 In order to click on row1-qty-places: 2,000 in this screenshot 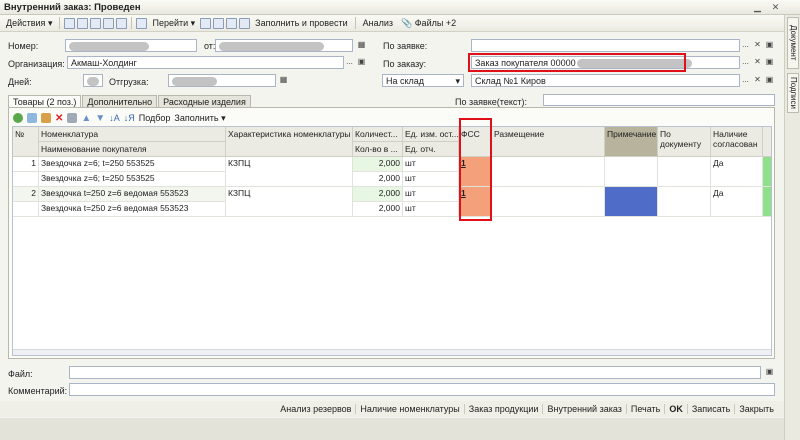, I will do `click(378, 179)`.